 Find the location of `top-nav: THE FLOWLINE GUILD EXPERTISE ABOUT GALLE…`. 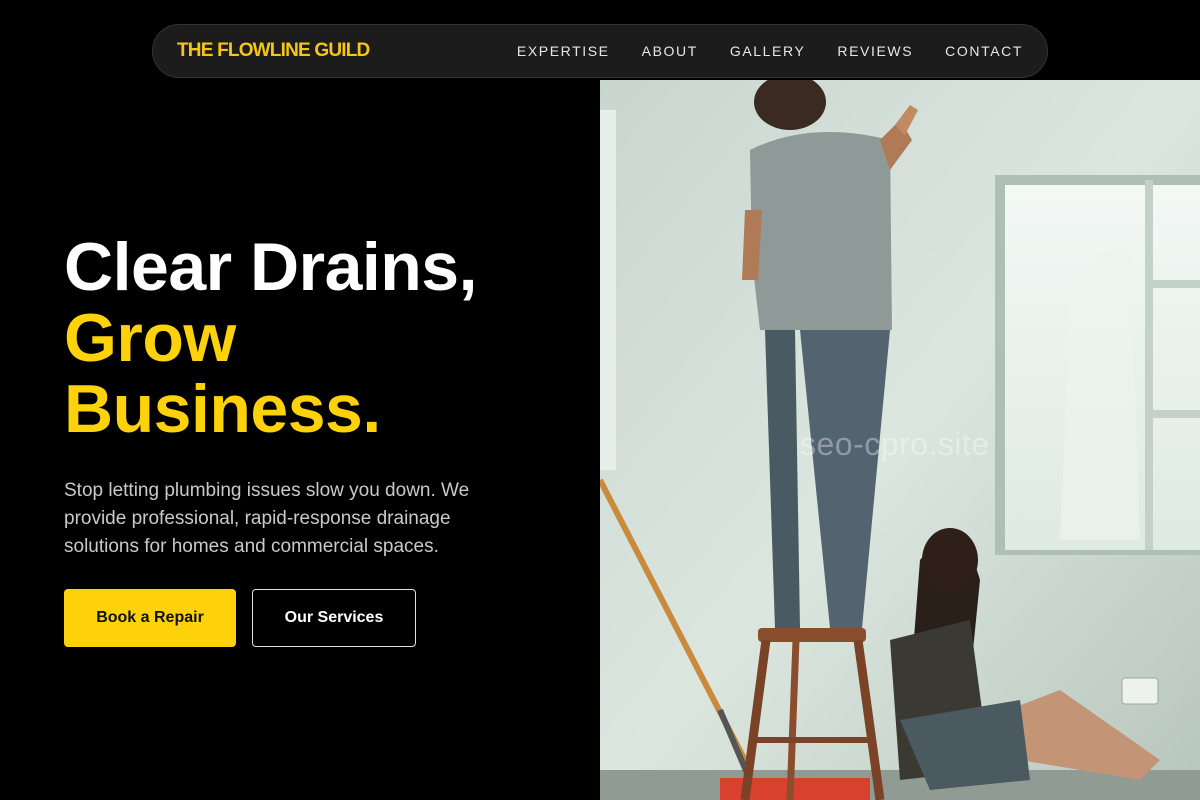

top-nav: THE FLOWLINE GUILD EXPERTISE ABOUT GALLE… is located at coordinates (600, 51).